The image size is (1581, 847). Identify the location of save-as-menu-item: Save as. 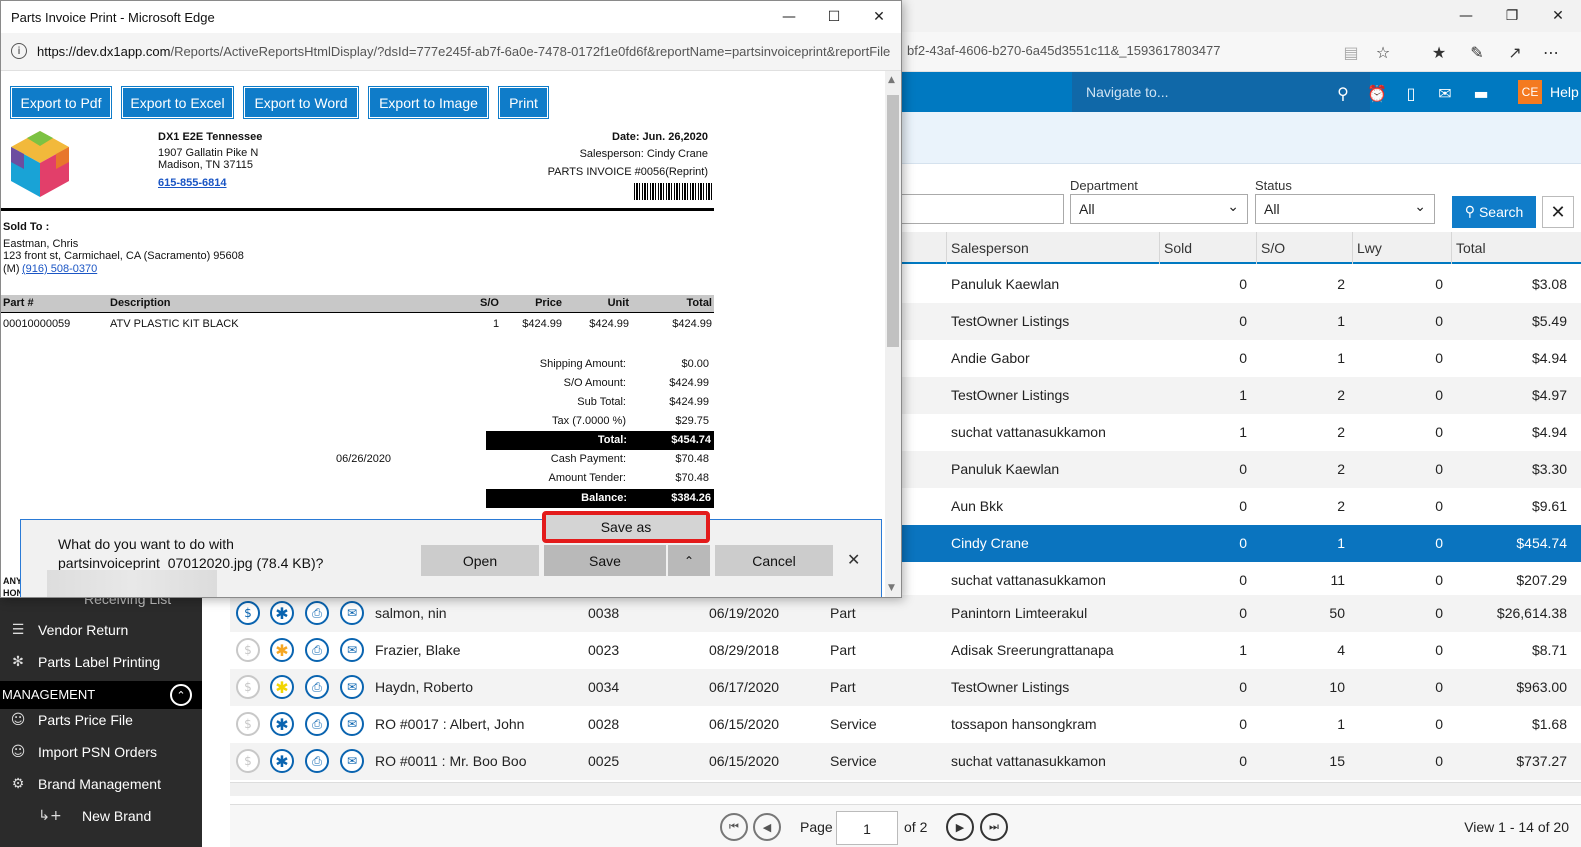
(626, 527).